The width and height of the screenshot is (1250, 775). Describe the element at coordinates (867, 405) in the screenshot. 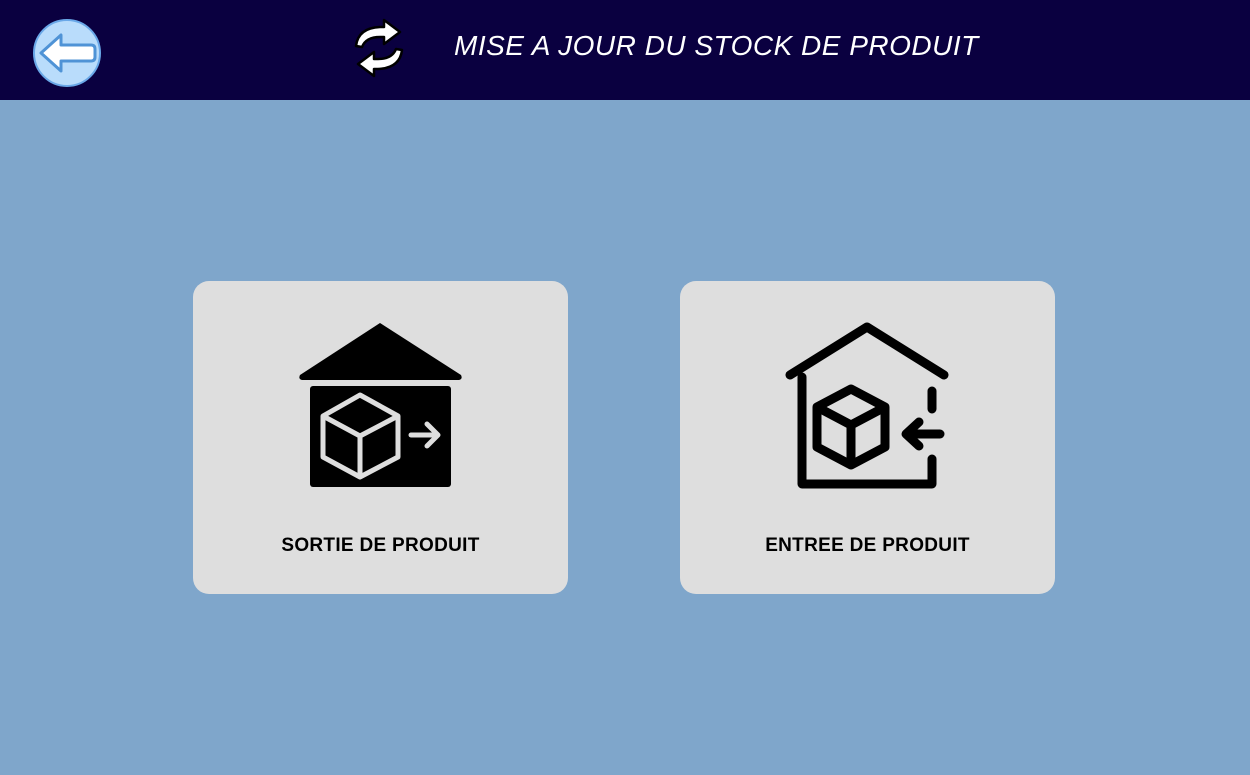

I see `warehouse-box-in-icon` at that location.